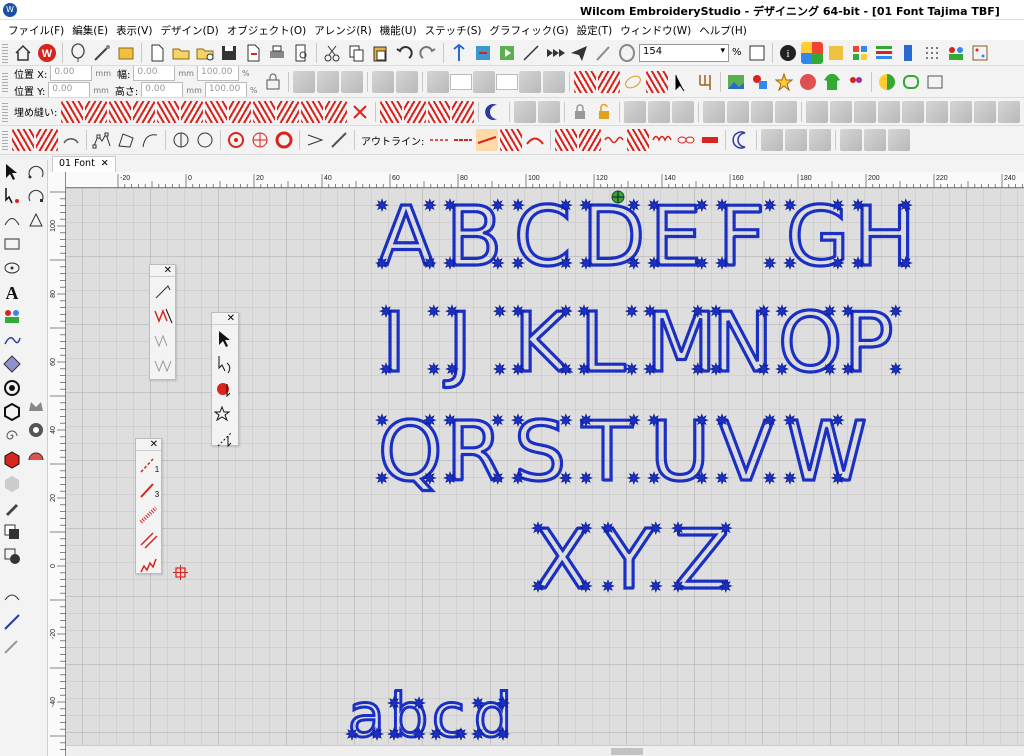 This screenshot has height=756, width=1024. What do you see at coordinates (225, 389) in the screenshot?
I see `palette-color-arrow-icon` at bounding box center [225, 389].